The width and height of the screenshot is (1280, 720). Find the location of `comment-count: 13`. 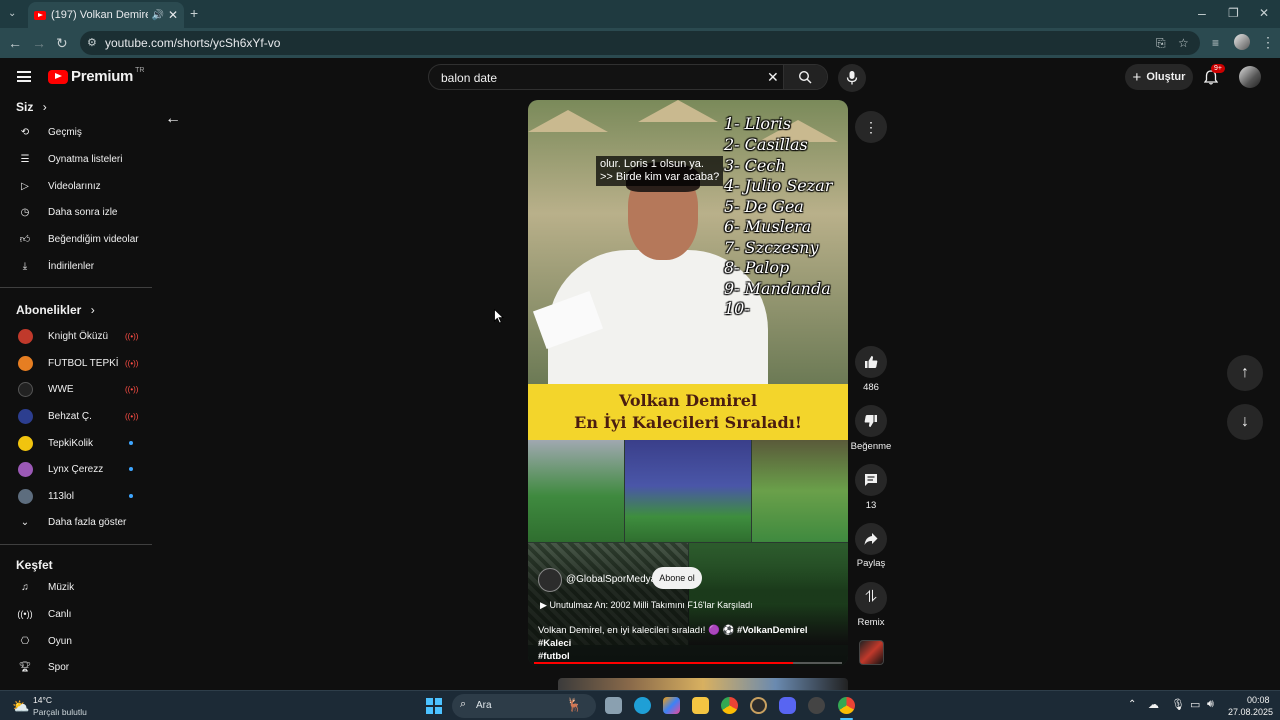

comment-count: 13 is located at coordinates (871, 505).